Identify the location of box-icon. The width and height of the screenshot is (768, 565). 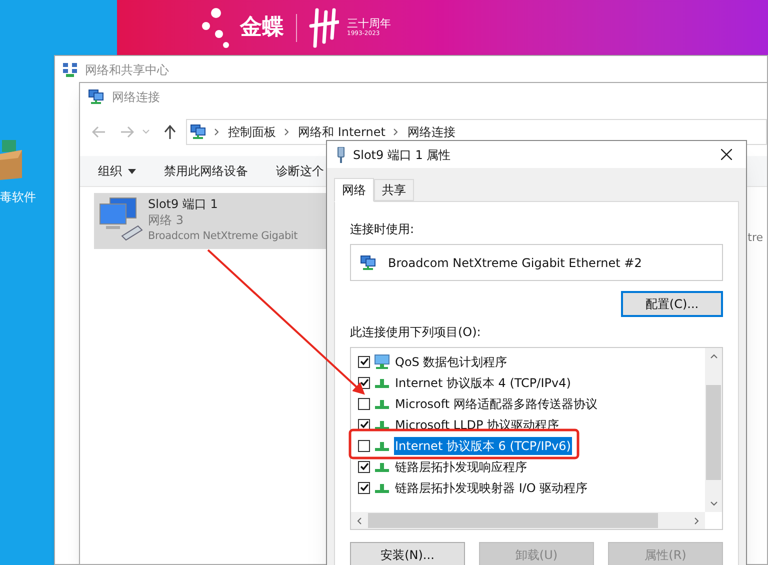
(11, 160).